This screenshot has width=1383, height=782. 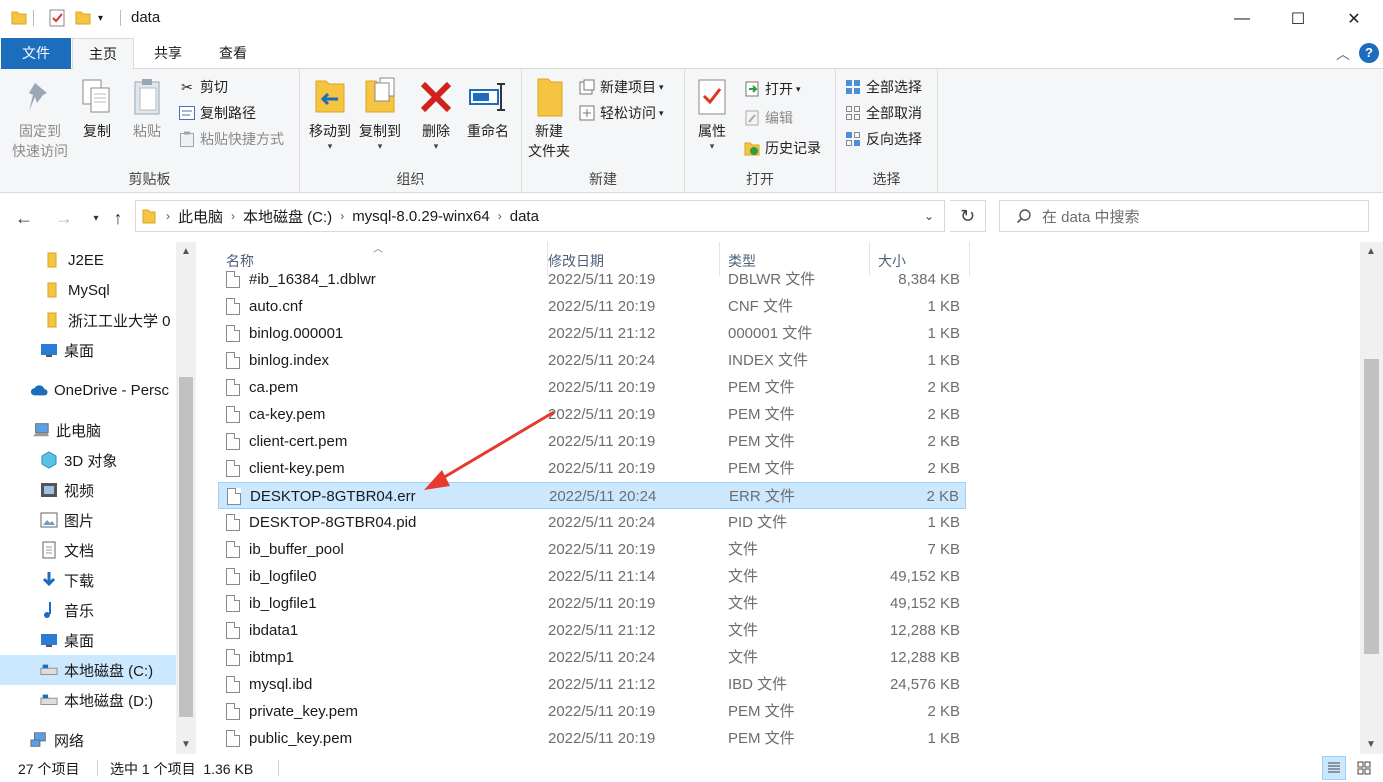 I want to click on edit-button: 编辑, so click(x=768, y=118).